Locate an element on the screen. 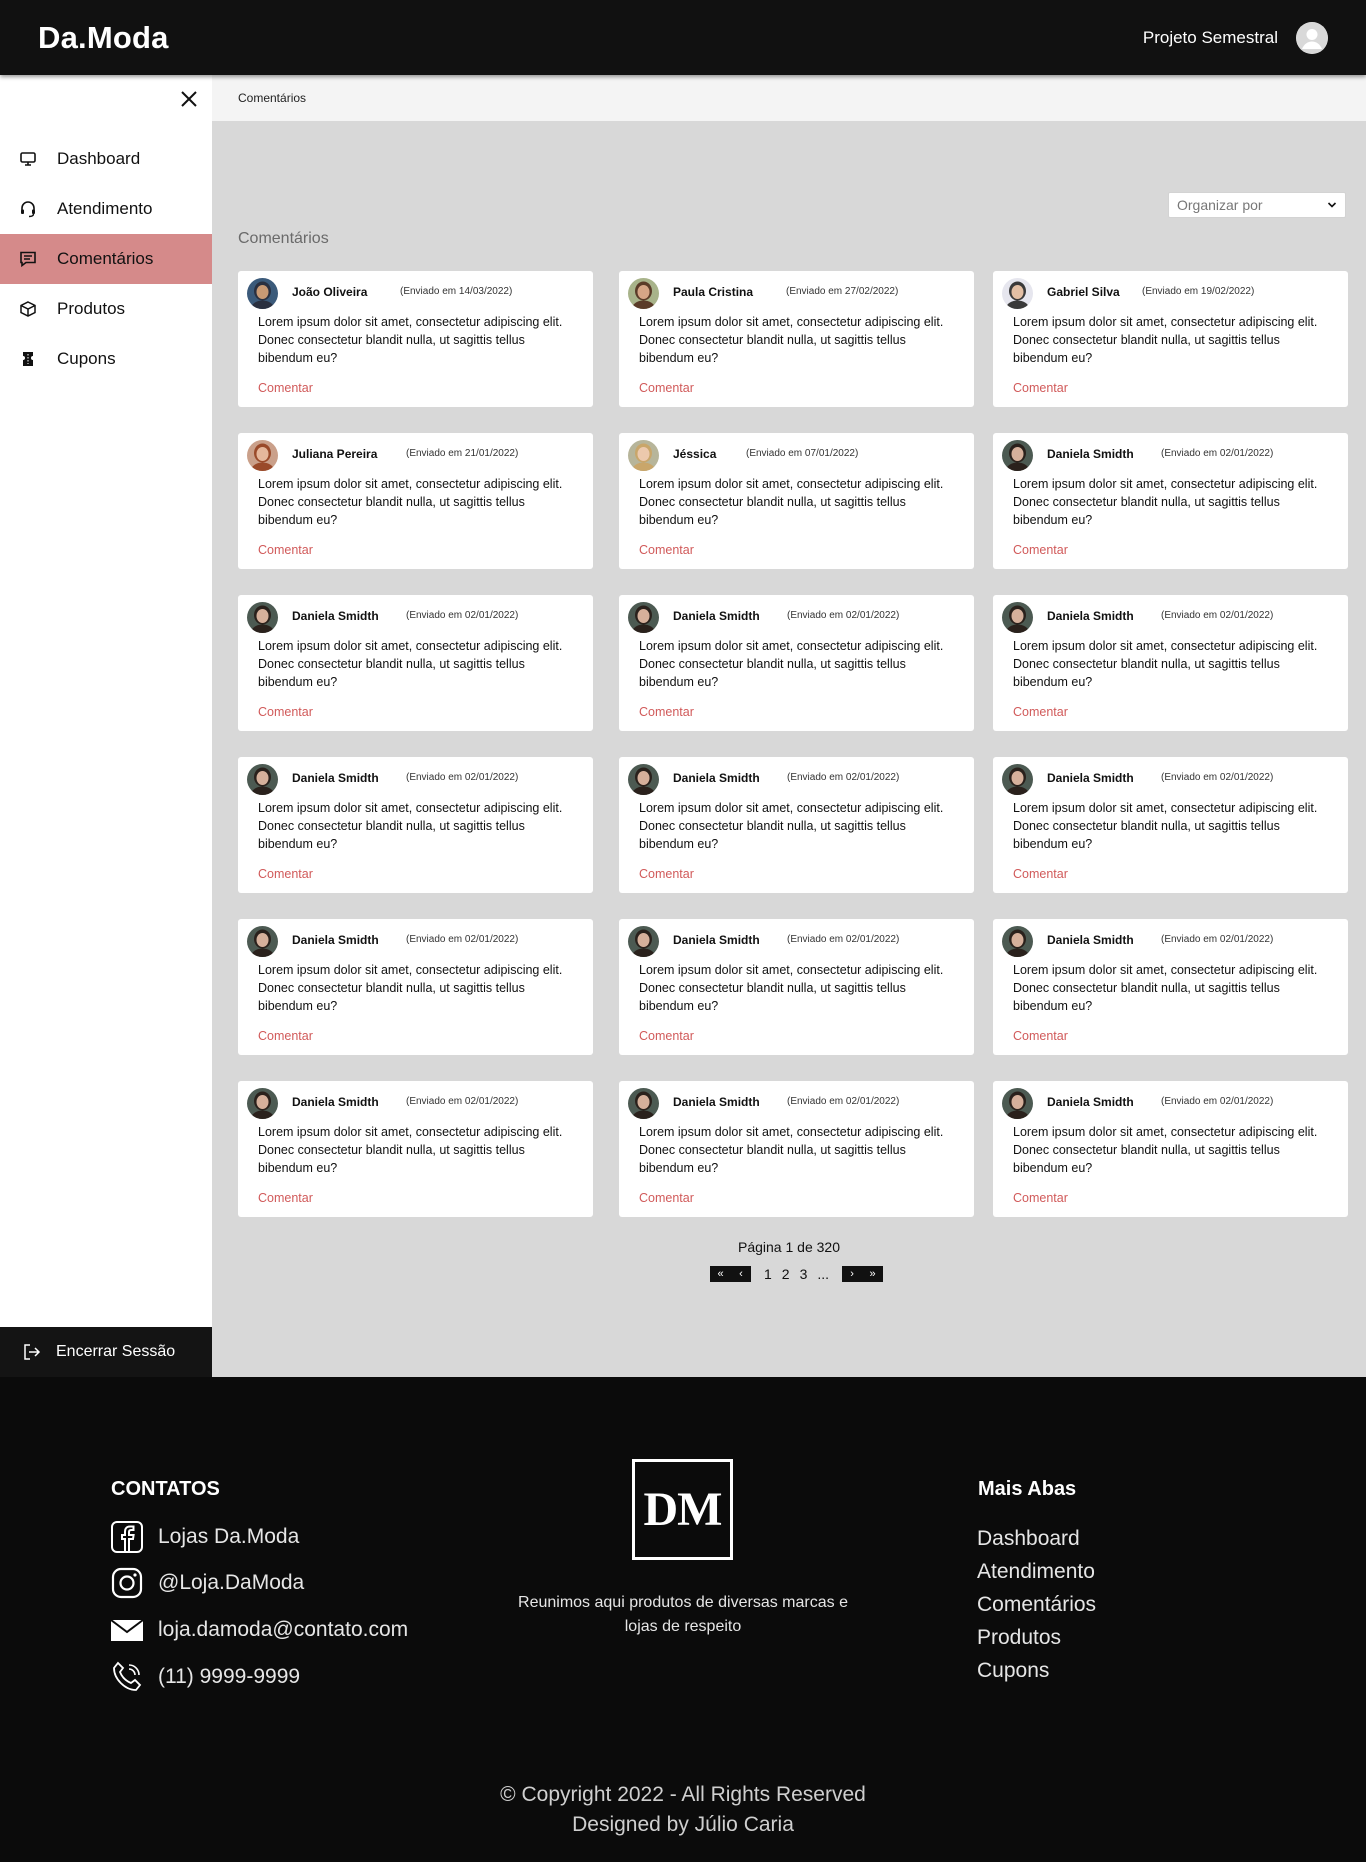 Image resolution: width=1366 pixels, height=1862 pixels. pagination-label: Página 1 de 320 is located at coordinates (789, 1247).